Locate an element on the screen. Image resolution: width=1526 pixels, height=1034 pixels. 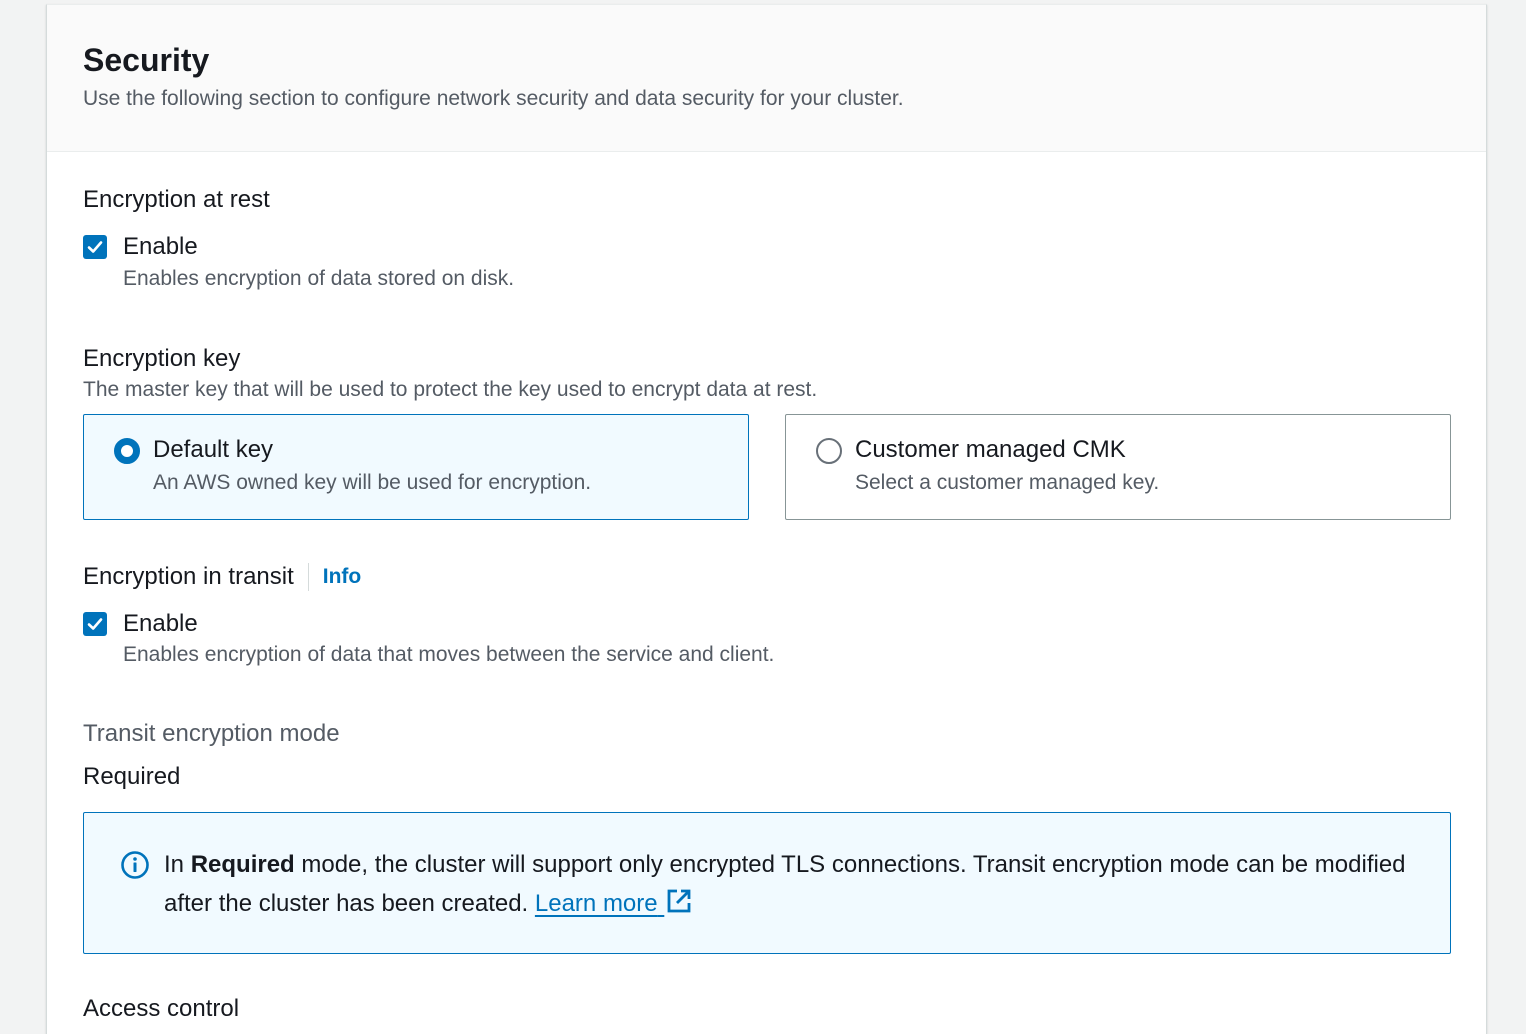
alert-prefix: In is located at coordinates (177, 864).